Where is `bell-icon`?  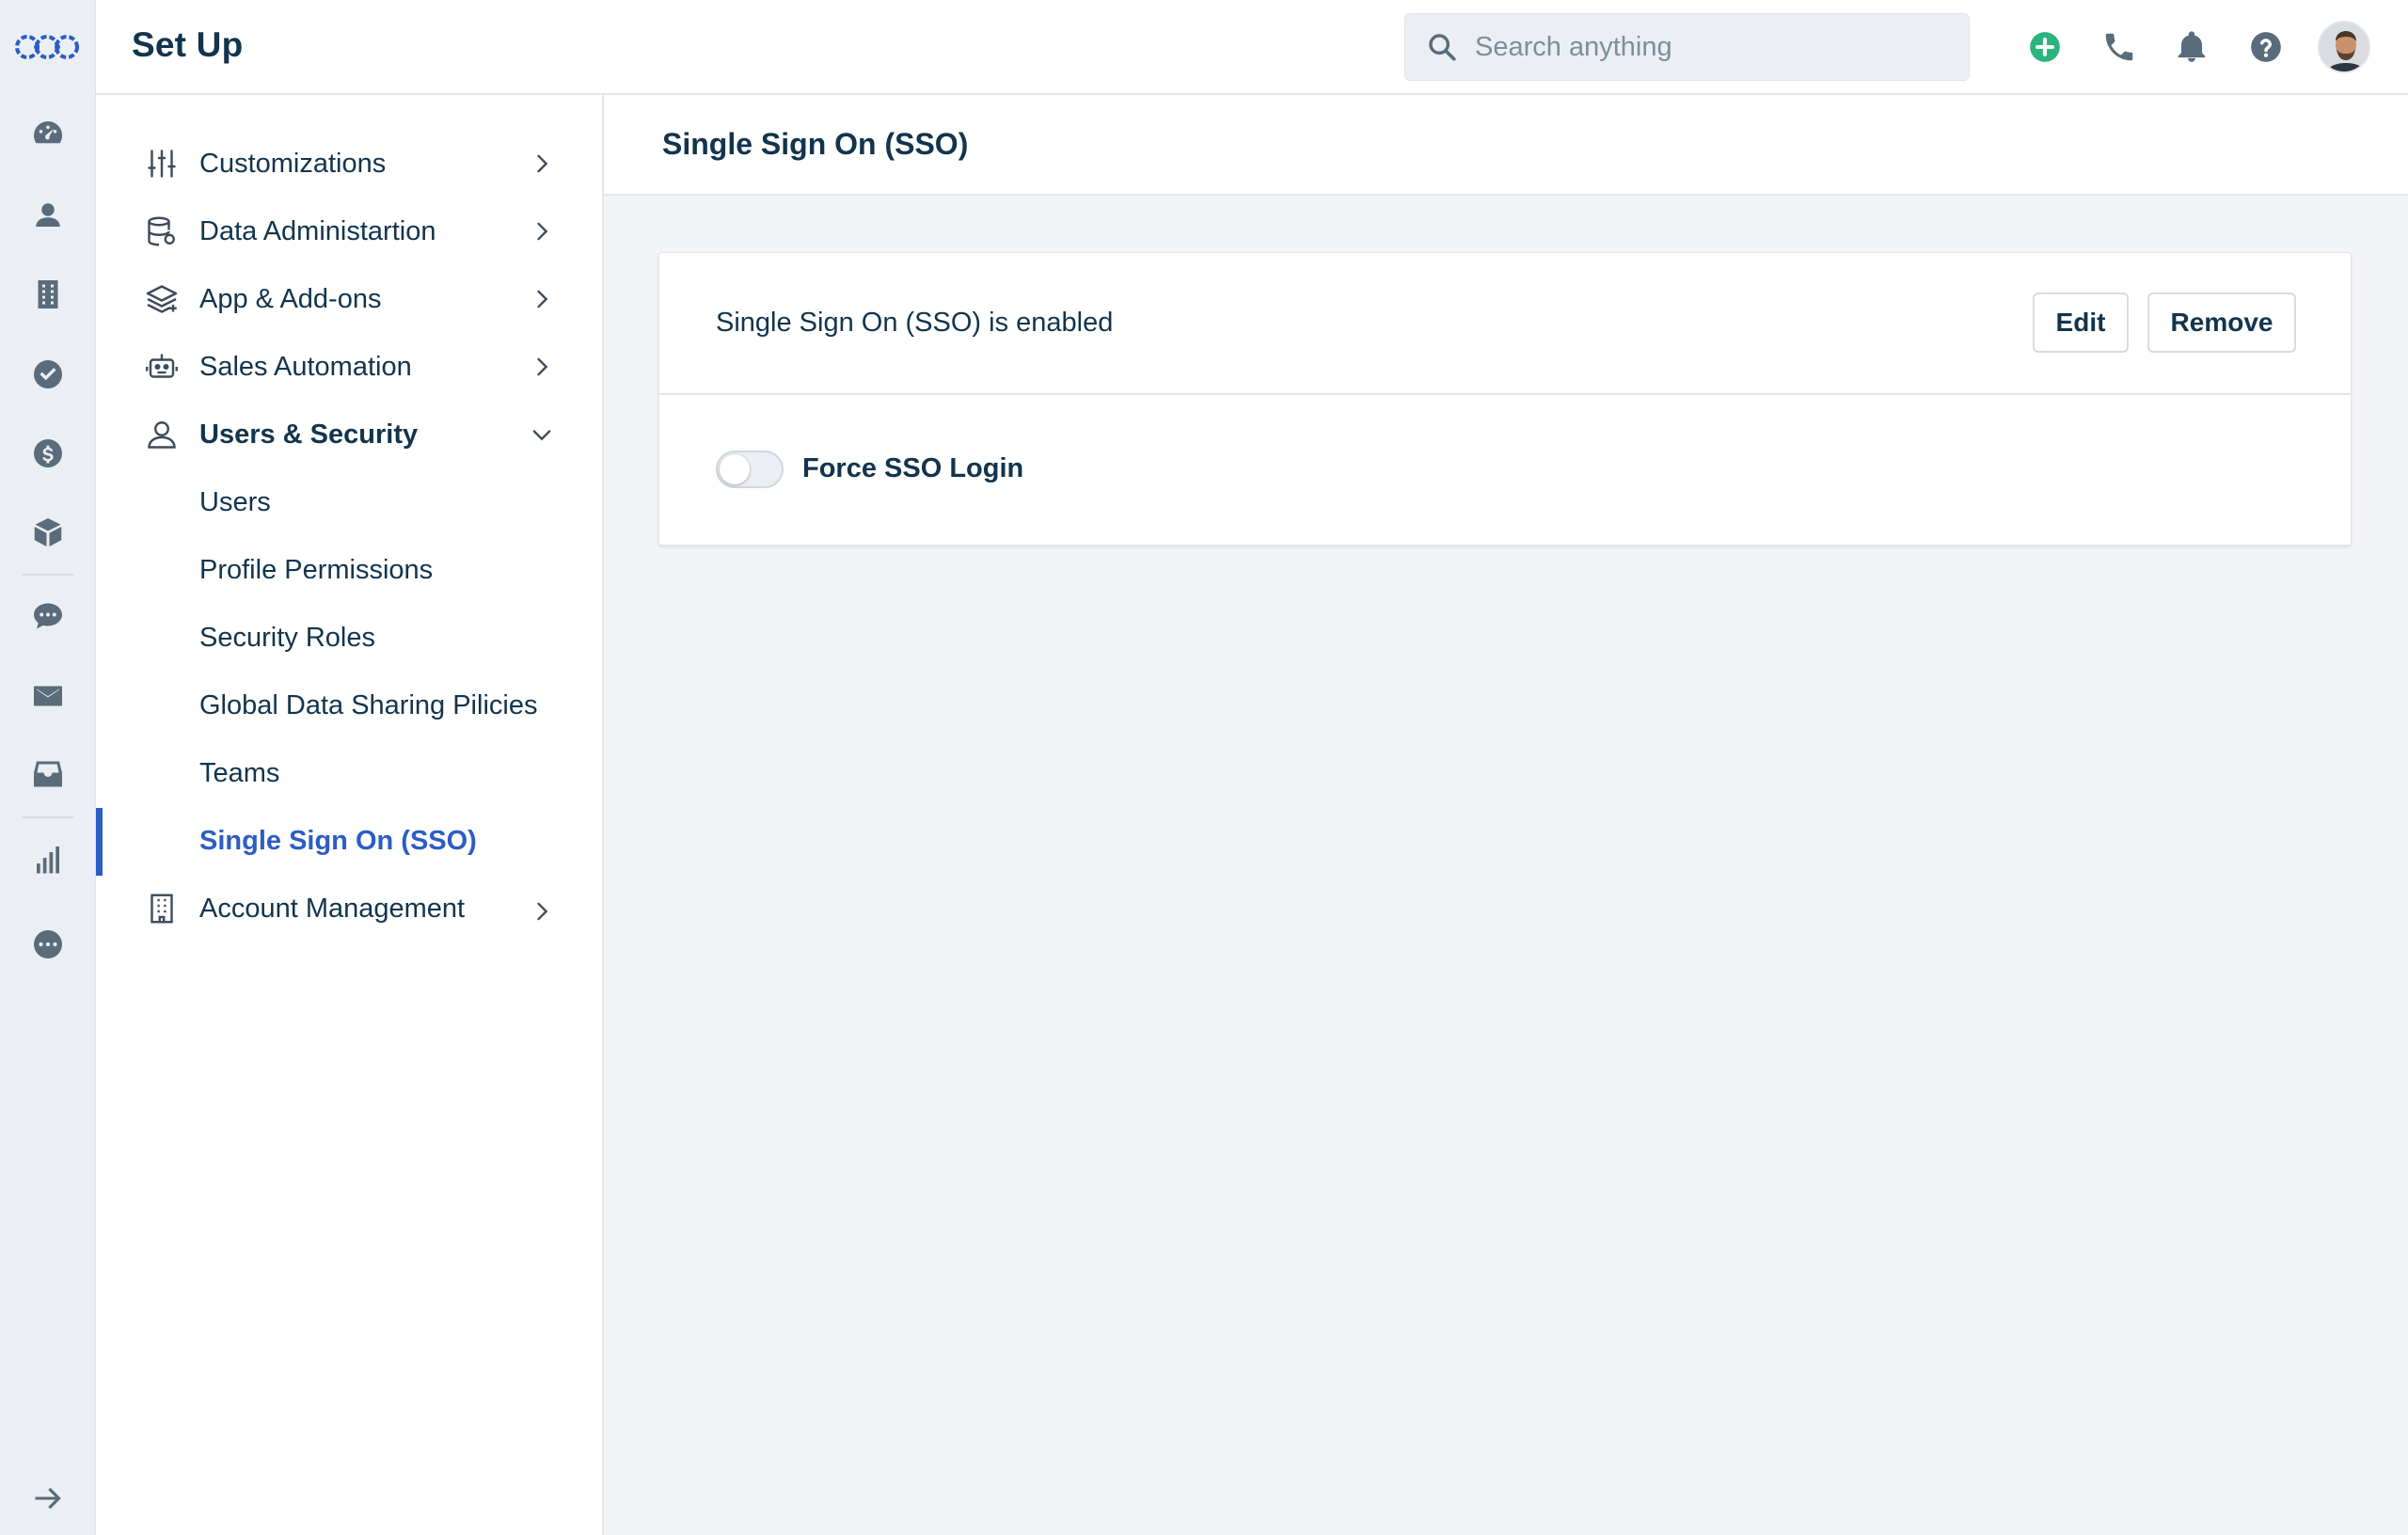
bell-icon is located at coordinates (2191, 47).